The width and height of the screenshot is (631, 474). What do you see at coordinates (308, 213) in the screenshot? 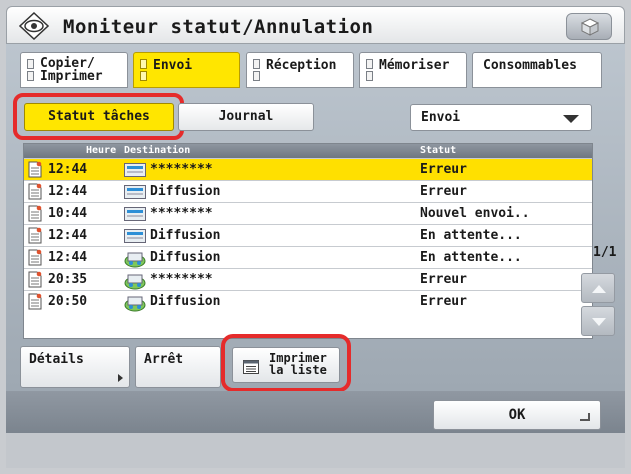
I see `table-row: 10:44 ******** Nouvel envoi..` at bounding box center [308, 213].